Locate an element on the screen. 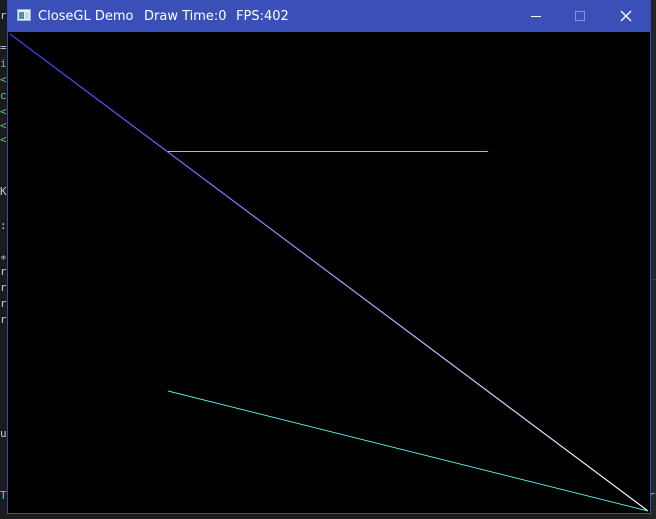  close-button is located at coordinates (626, 16).